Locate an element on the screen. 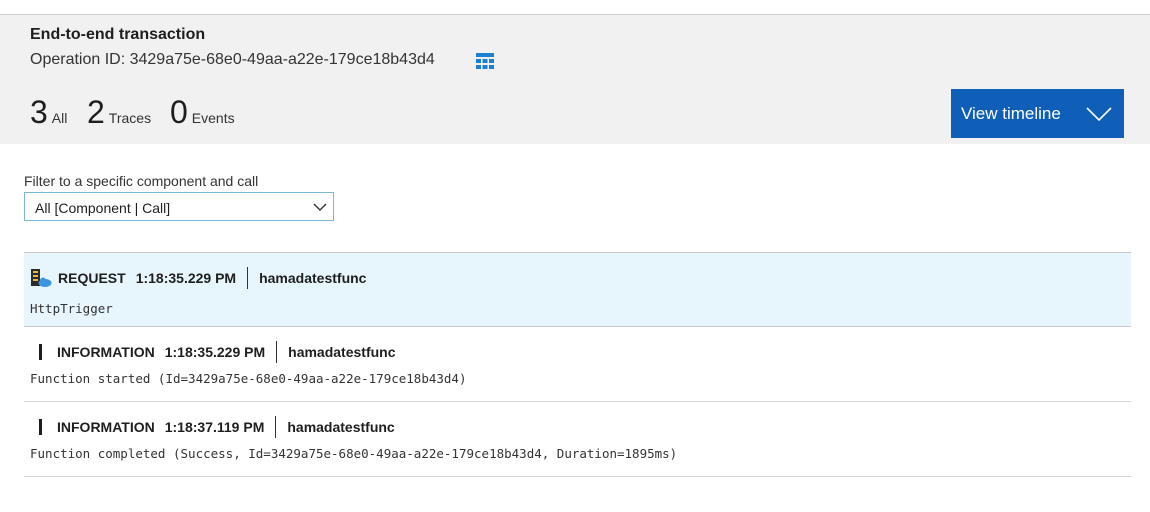  function-app-icon is located at coordinates (41, 278).